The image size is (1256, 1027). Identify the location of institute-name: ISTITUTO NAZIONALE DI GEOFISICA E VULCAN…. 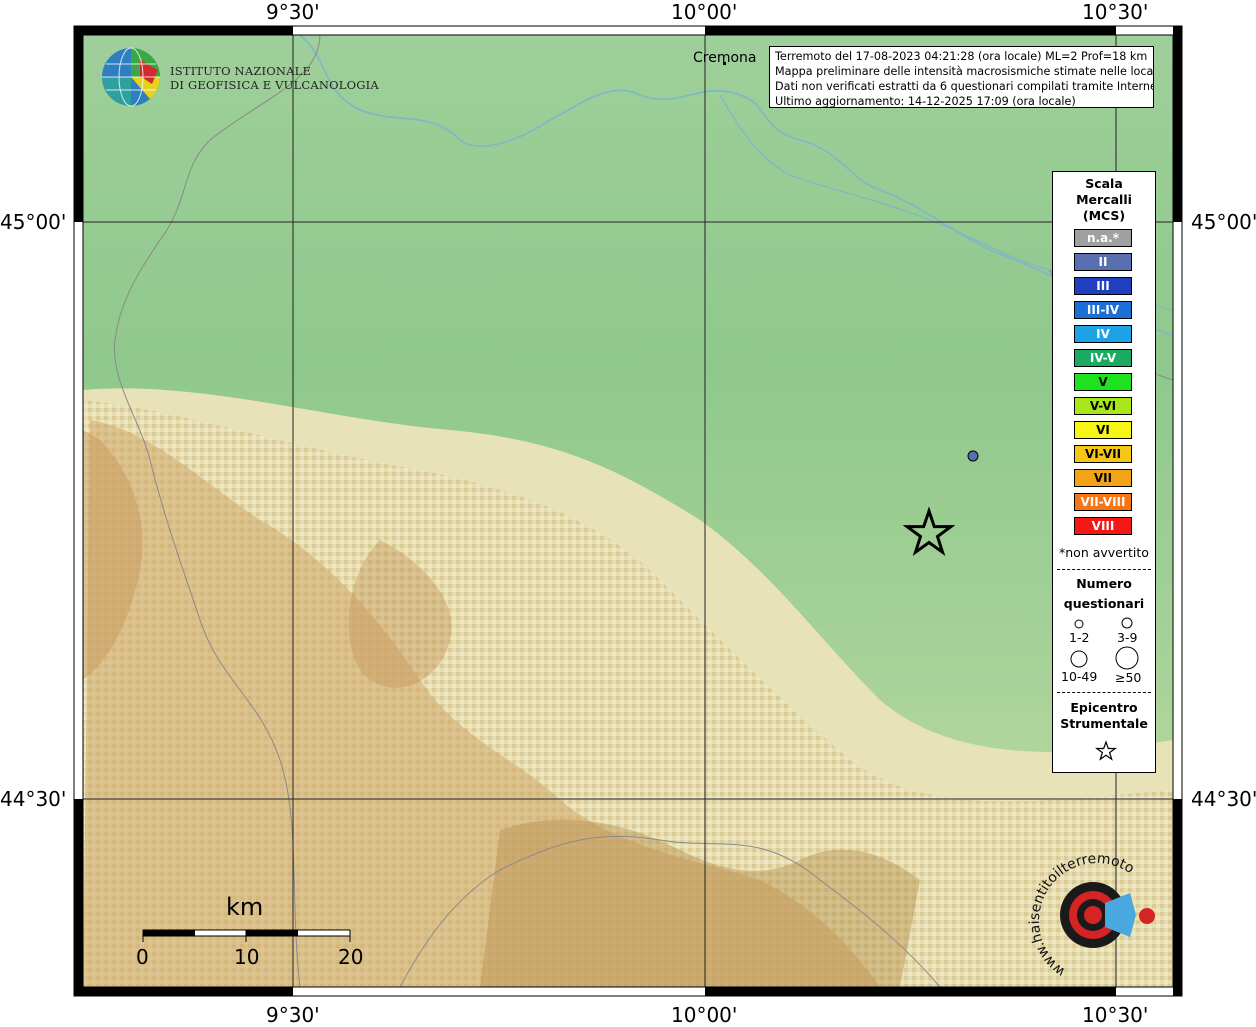
(274, 78).